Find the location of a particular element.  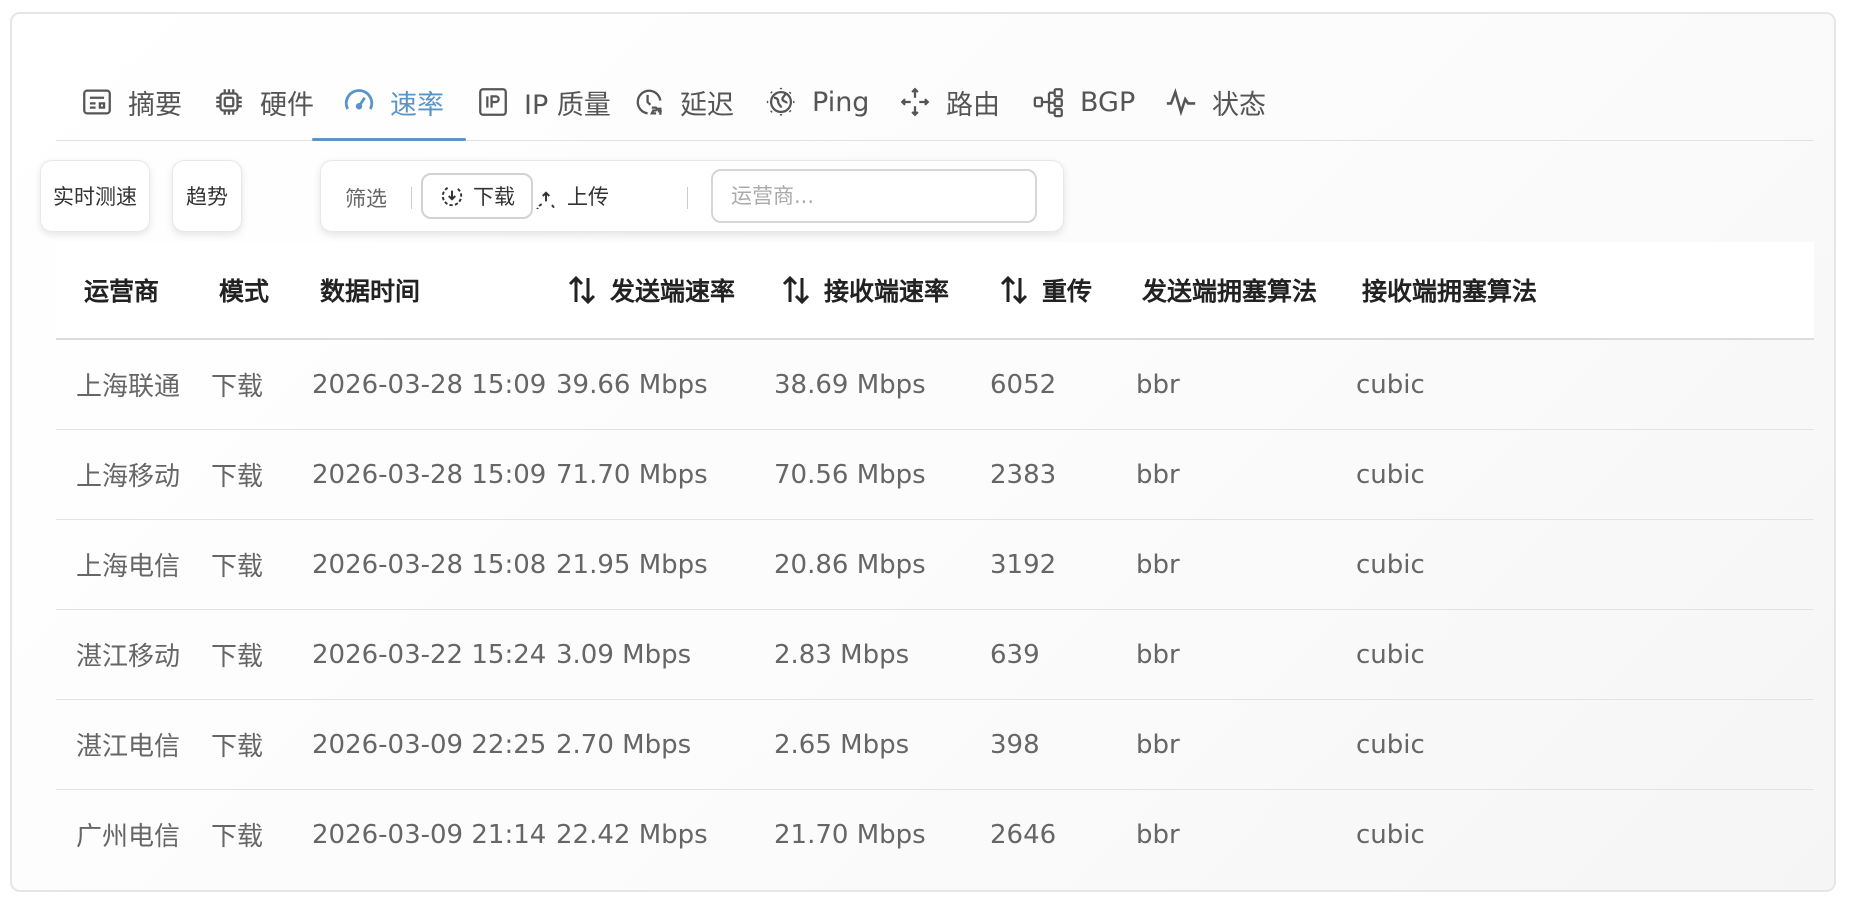

tab-route: 路由 is located at coordinates (949, 102).